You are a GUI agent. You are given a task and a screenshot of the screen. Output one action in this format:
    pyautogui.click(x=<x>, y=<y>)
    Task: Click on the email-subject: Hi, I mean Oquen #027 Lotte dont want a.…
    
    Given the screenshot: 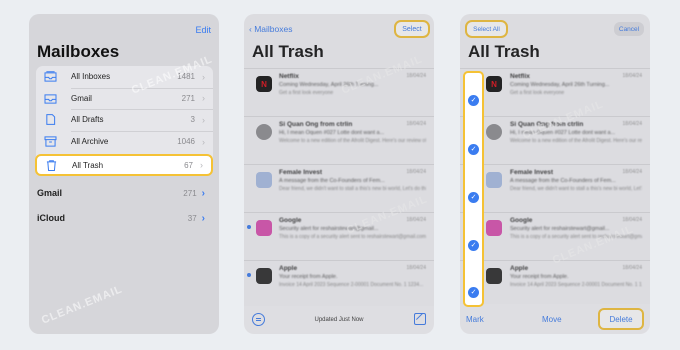 What is the action you would take?
    pyautogui.click(x=332, y=133)
    